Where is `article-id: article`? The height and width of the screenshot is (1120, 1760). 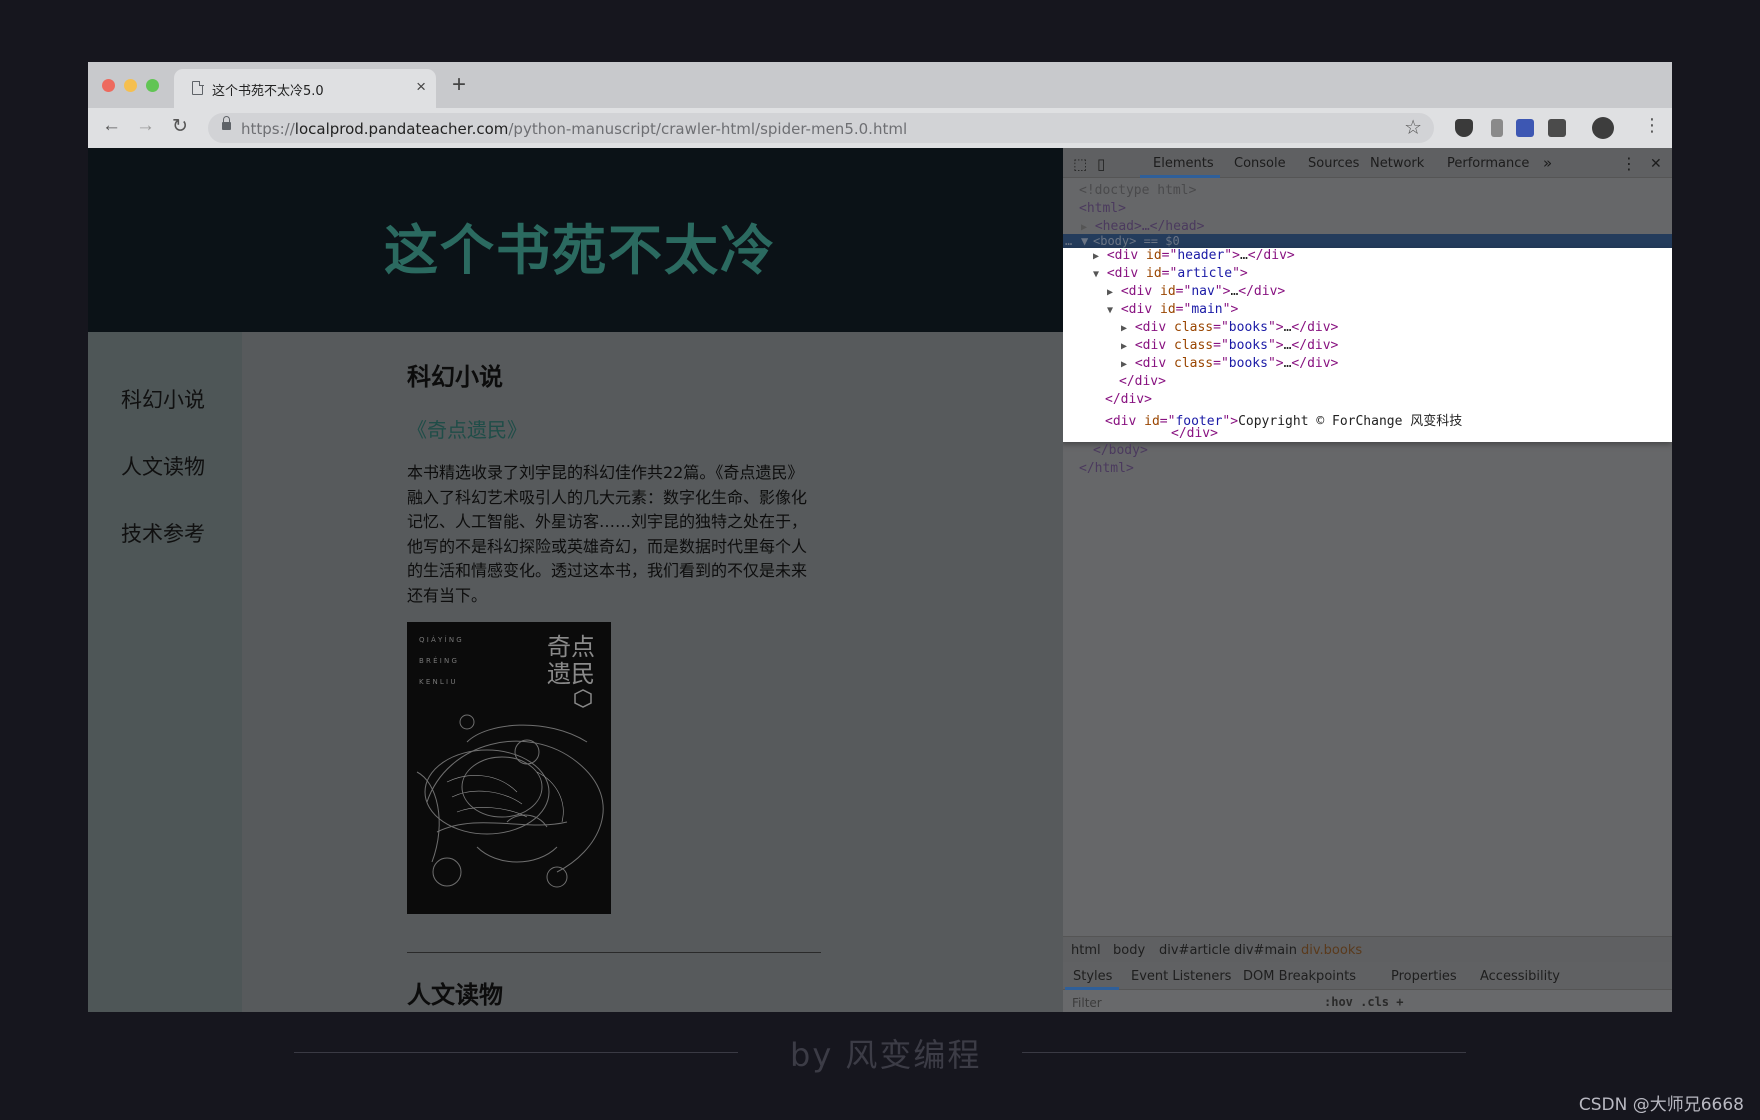
article-id: article is located at coordinates (1205, 273).